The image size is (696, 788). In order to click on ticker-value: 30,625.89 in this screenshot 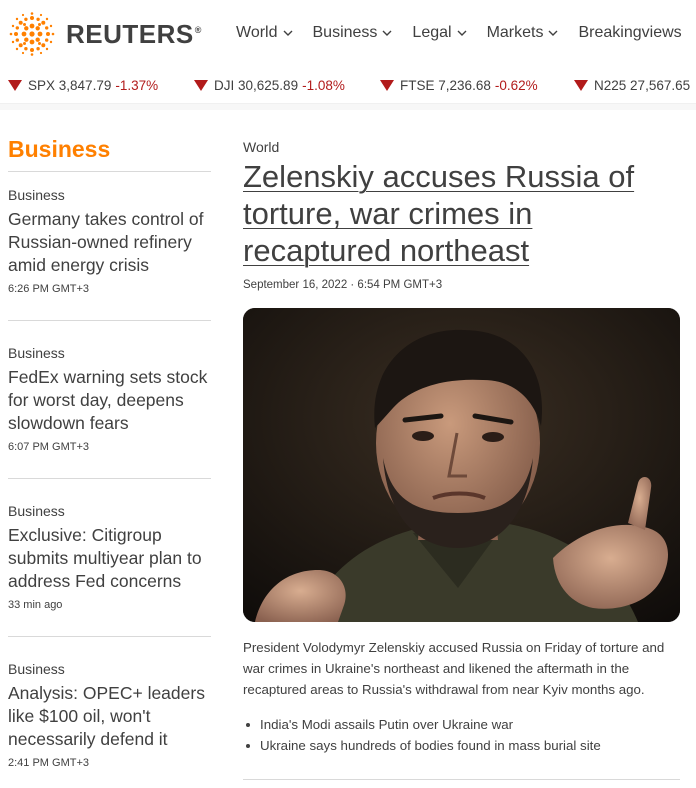, I will do `click(268, 85)`.